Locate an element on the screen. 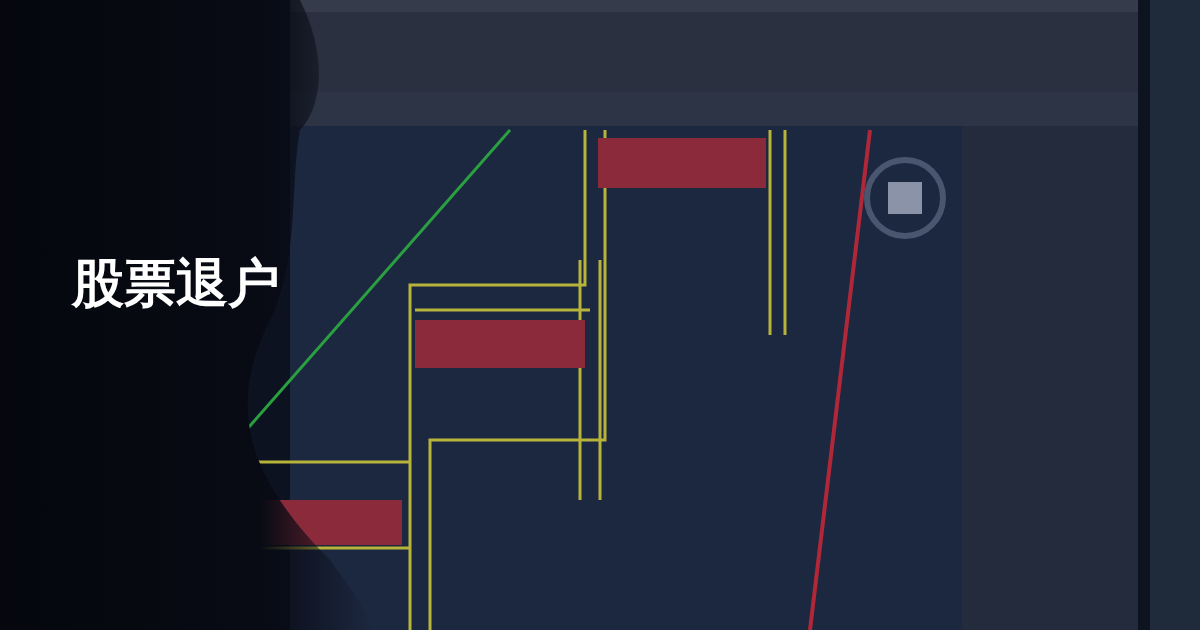 The image size is (1200, 630). page-title: 股票退户 is located at coordinates (176, 283).